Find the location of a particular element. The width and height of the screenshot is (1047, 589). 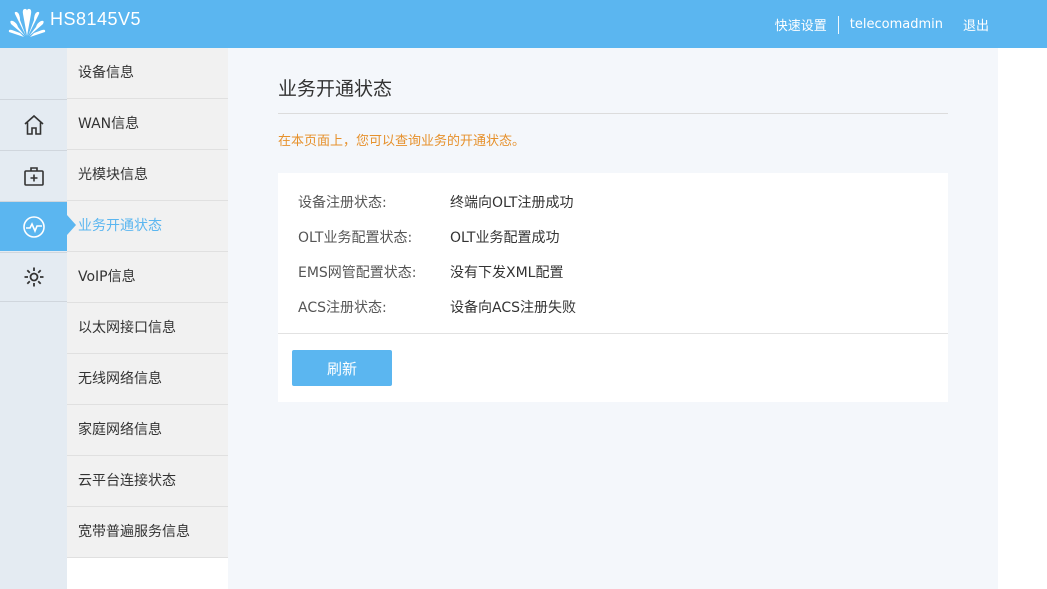

rail-item-home is located at coordinates (33, 124).